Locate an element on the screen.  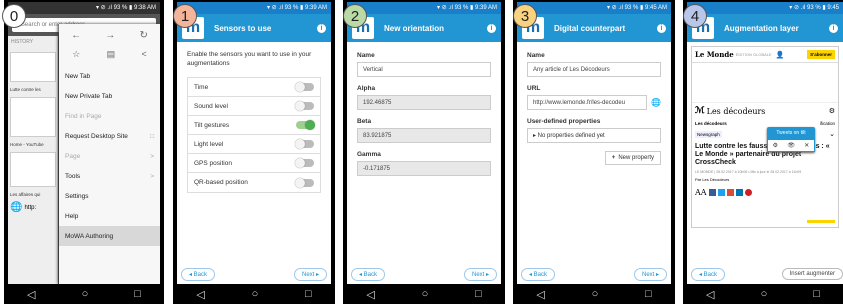
menu-item: Help is located at coordinates (109, 216).